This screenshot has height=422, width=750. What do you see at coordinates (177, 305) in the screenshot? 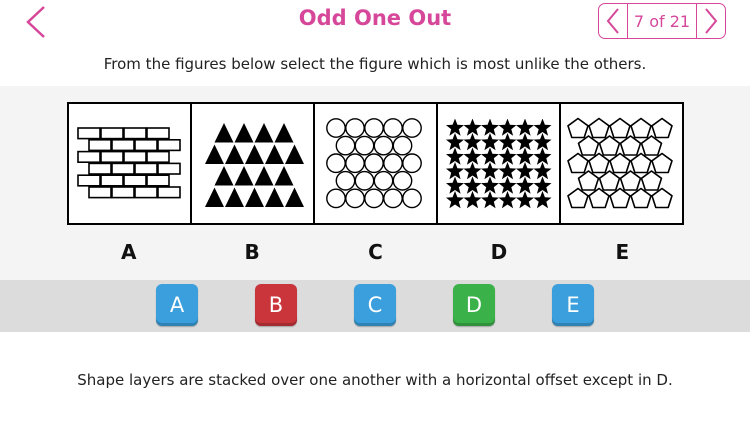
I see `answer-button-a: A` at bounding box center [177, 305].